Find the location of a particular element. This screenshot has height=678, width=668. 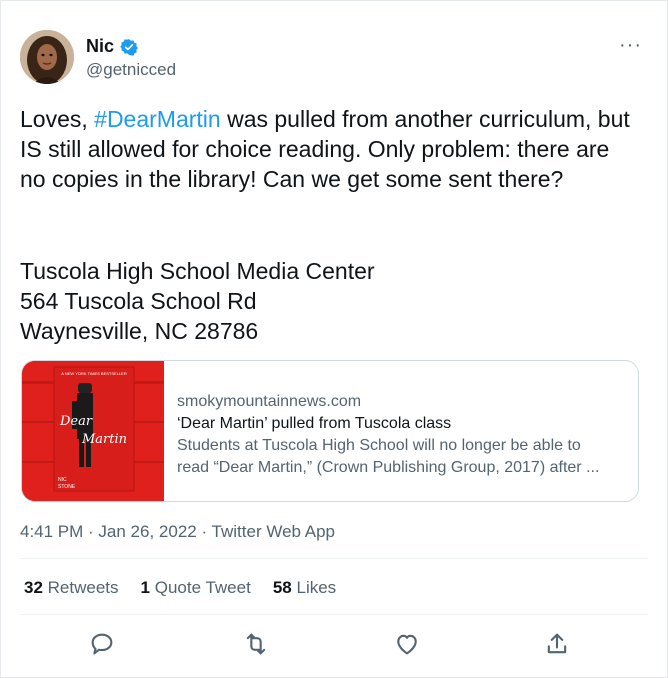

heart-icon is located at coordinates (407, 644).